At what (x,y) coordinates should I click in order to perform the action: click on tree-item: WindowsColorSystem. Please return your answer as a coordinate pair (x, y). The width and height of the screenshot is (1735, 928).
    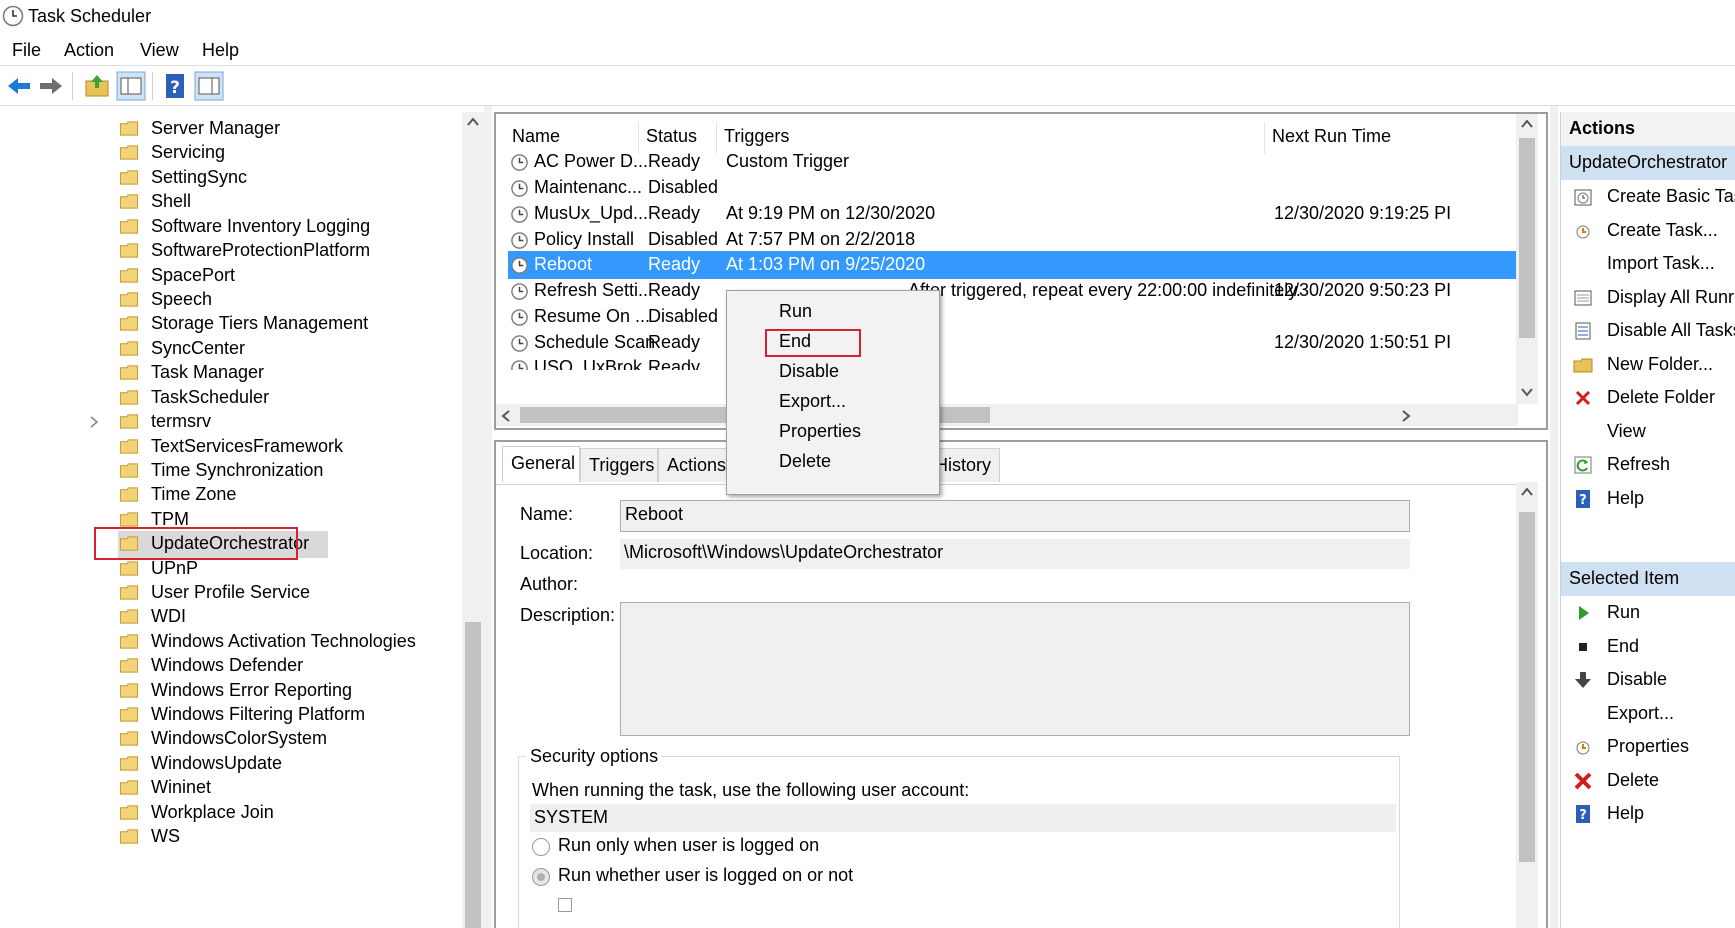
    Looking at the image, I should click on (288, 739).